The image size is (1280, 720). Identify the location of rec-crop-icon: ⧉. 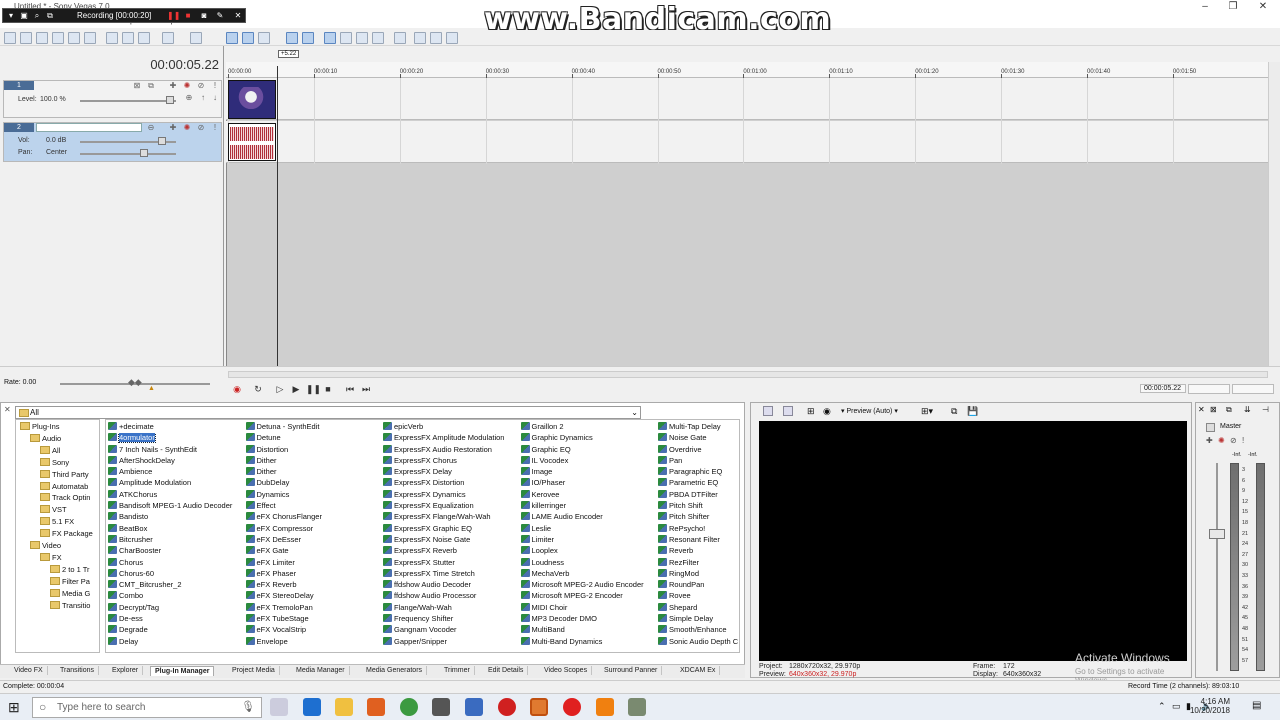
(50, 16).